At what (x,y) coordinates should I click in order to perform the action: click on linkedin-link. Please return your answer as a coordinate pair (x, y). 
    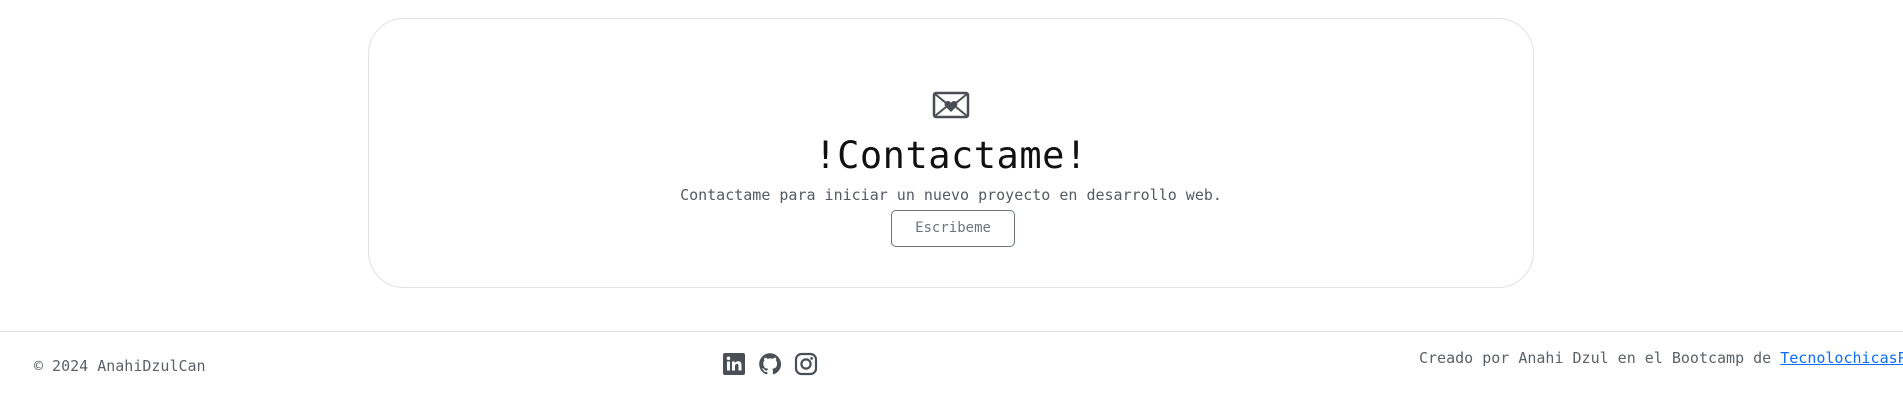
    Looking at the image, I should click on (734, 364).